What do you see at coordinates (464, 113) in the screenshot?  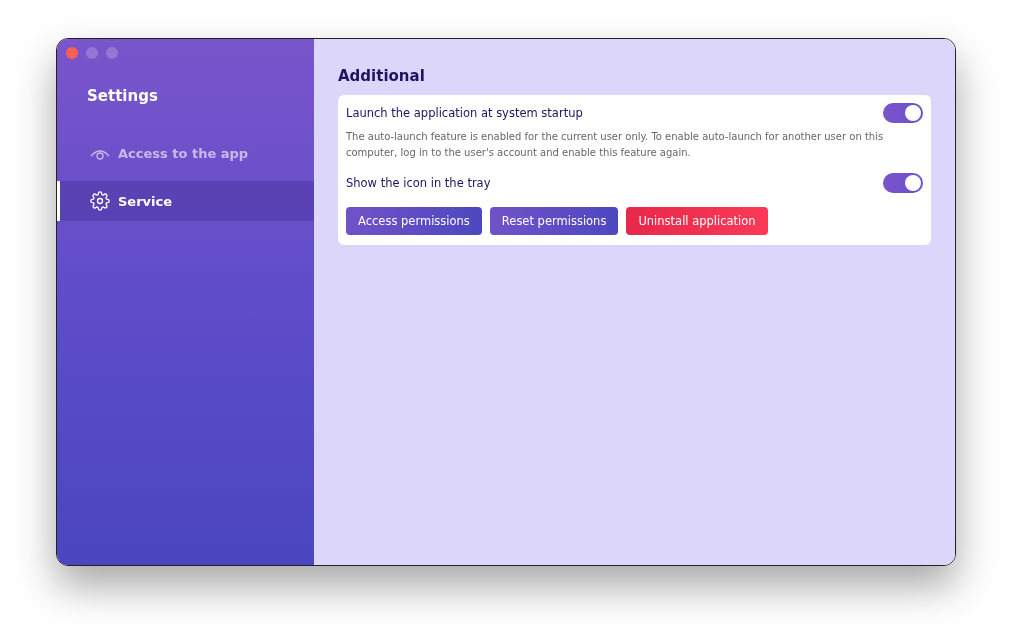 I see `setting-label: Launch the application at system startup` at bounding box center [464, 113].